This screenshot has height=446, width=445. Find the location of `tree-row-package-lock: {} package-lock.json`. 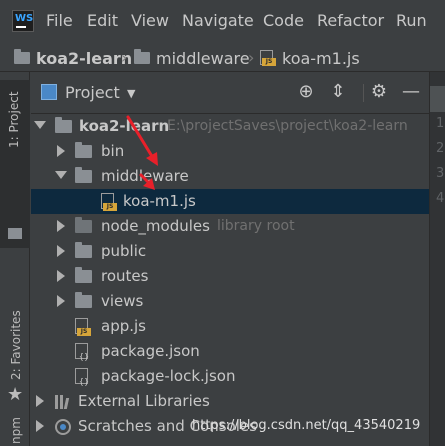

tree-row-package-lock: {} package-lock.json is located at coordinates (230, 376).